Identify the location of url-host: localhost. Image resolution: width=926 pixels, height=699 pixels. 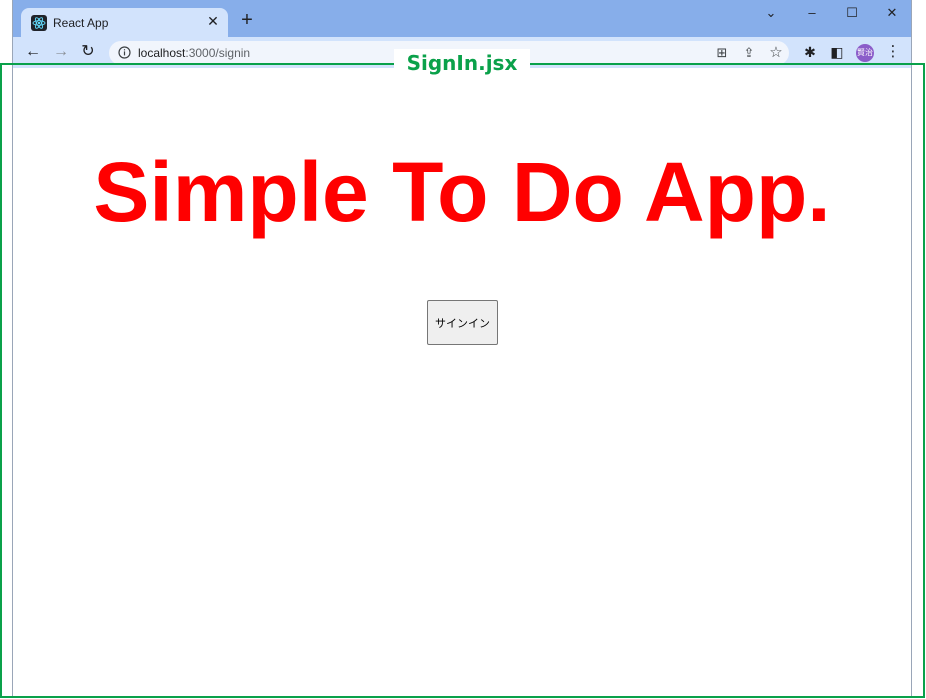
(162, 53).